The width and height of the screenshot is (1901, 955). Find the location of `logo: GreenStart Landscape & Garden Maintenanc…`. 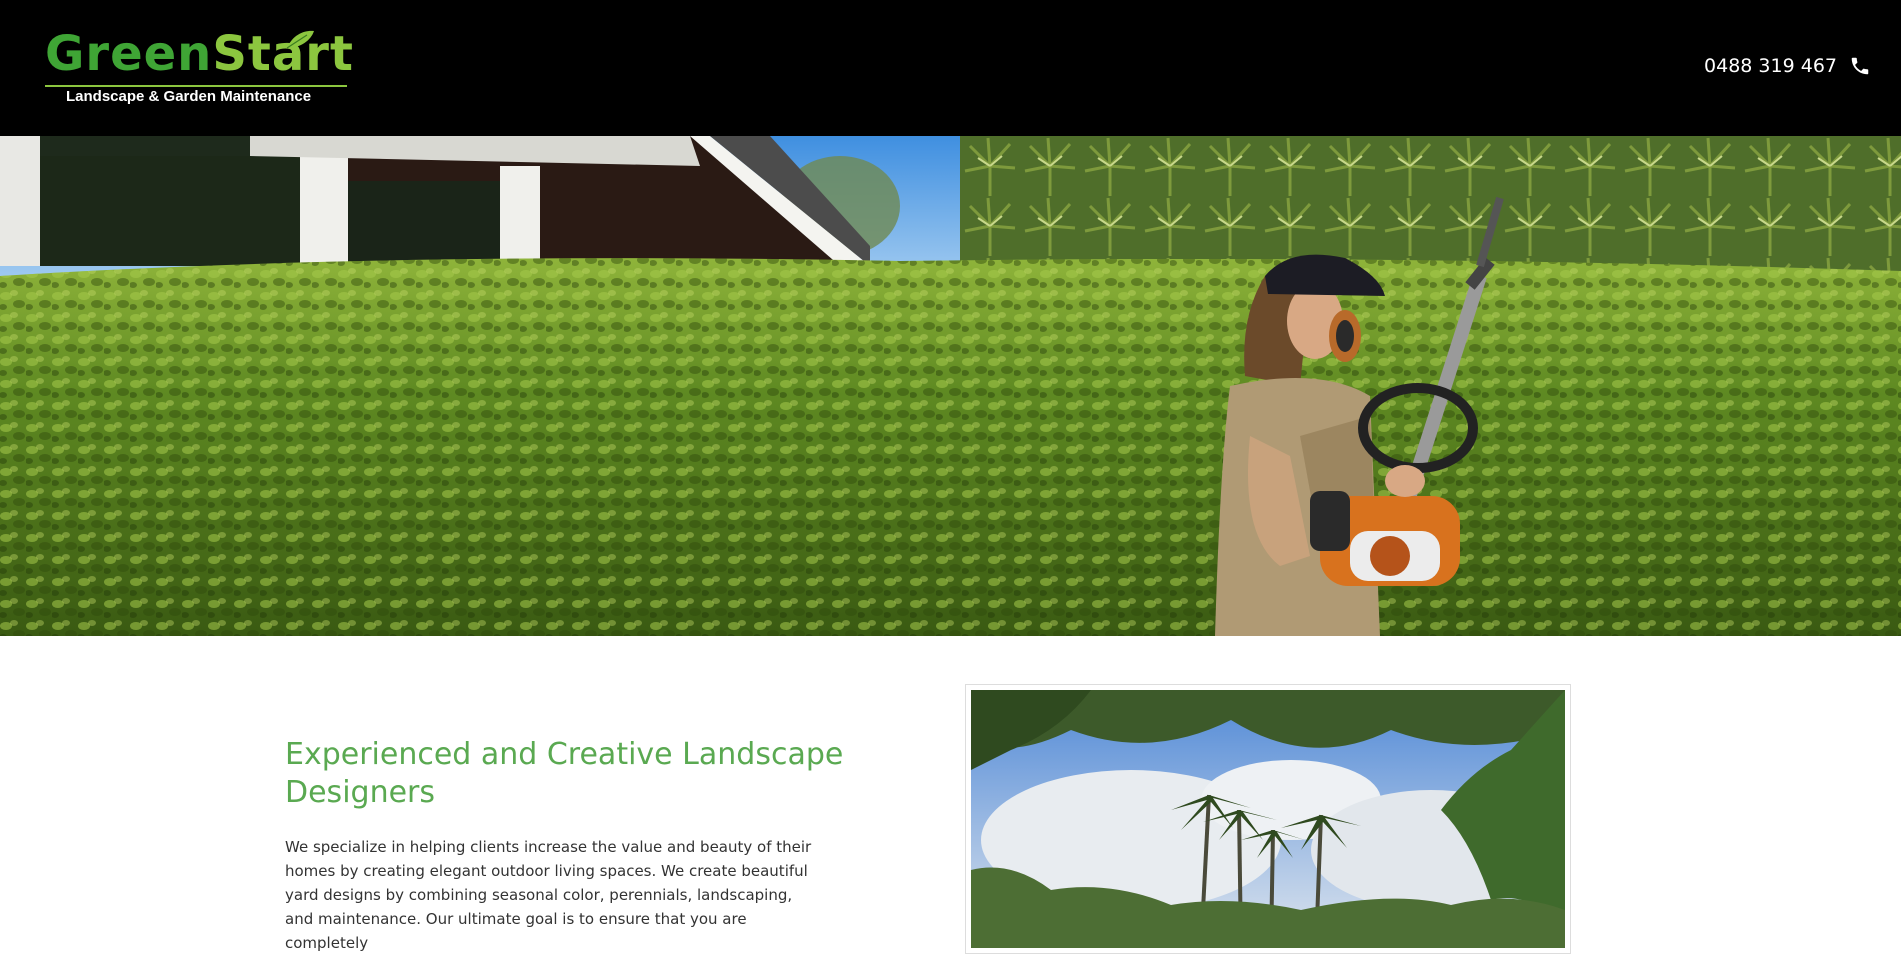

logo: GreenStart Landscape & Garden Maintenanc… is located at coordinates (199, 68).